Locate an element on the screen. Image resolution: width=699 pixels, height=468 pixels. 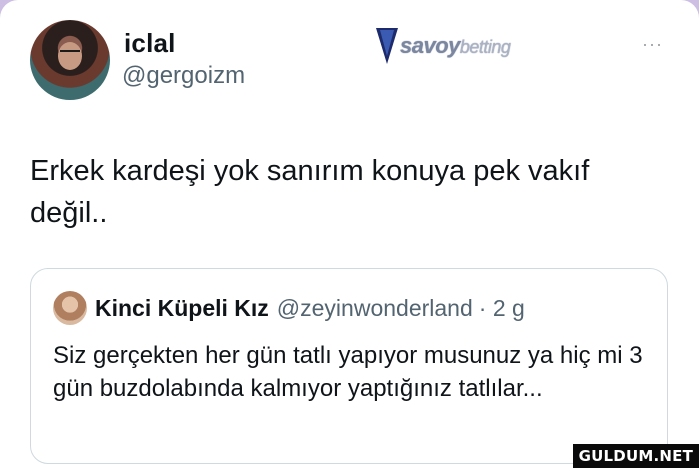
watermark-text: savoybetting is located at coordinates (455, 46).